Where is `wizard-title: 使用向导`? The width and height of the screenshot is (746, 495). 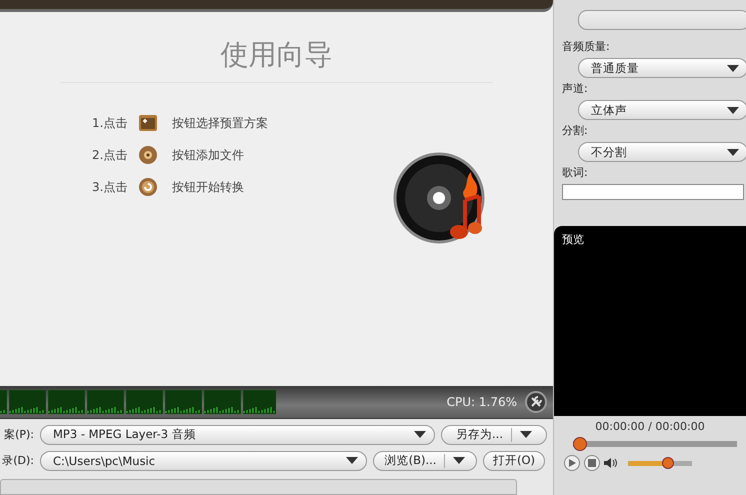
wizard-title: 使用向导 is located at coordinates (277, 55).